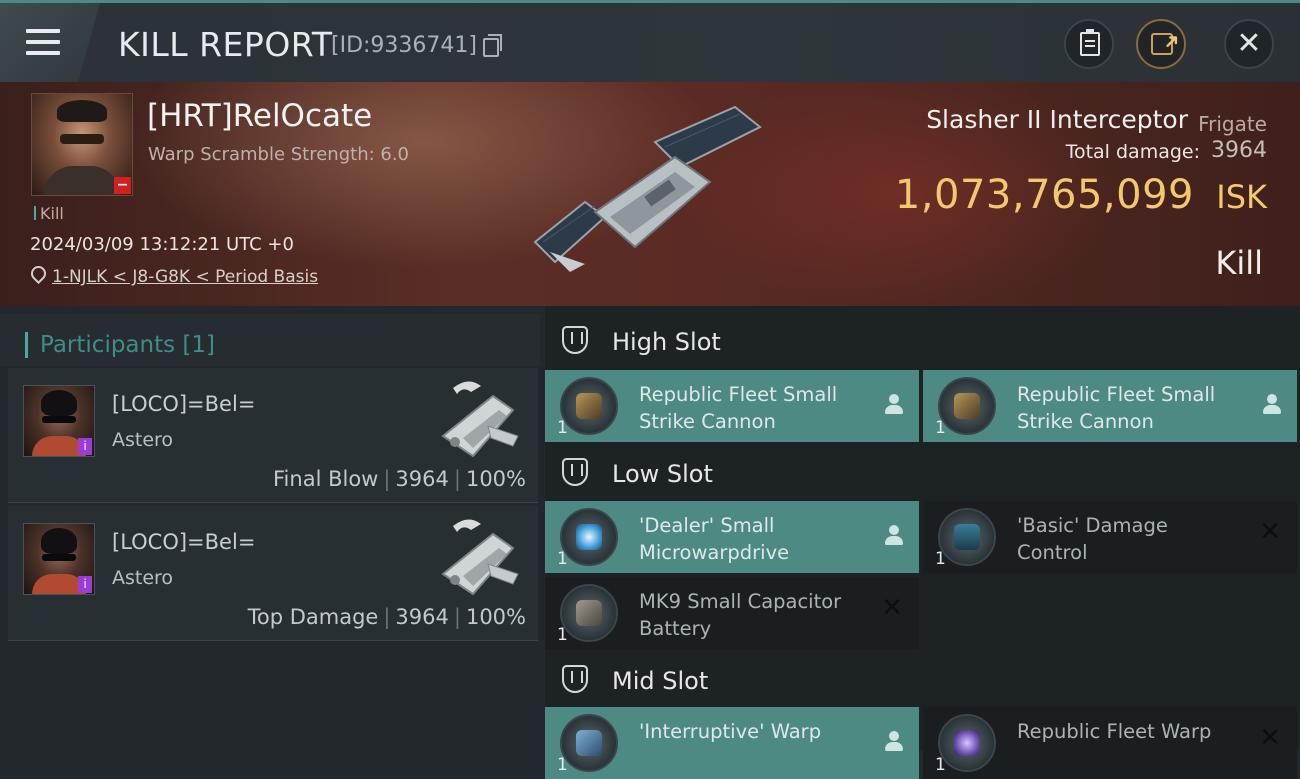 This screenshot has width=1300, height=779. What do you see at coordinates (922, 340) in the screenshot?
I see `high-slot-header: High Slot` at bounding box center [922, 340].